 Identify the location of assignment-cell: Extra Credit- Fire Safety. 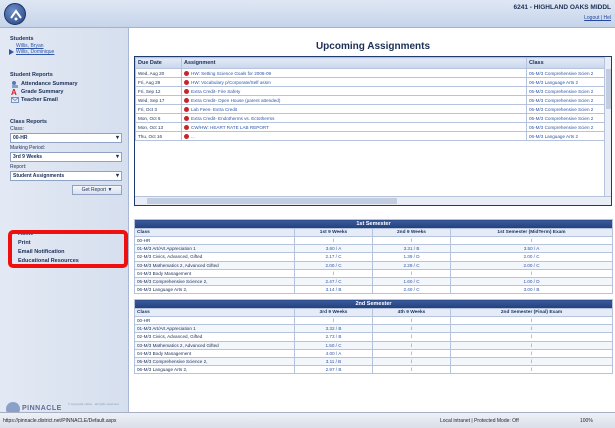
(354, 91).